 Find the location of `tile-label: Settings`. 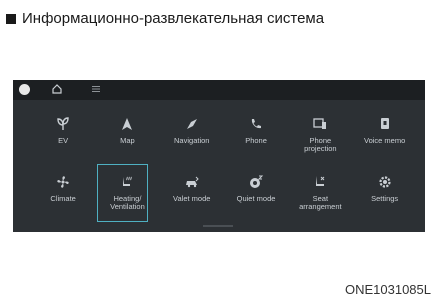

tile-label: Settings is located at coordinates (385, 198).